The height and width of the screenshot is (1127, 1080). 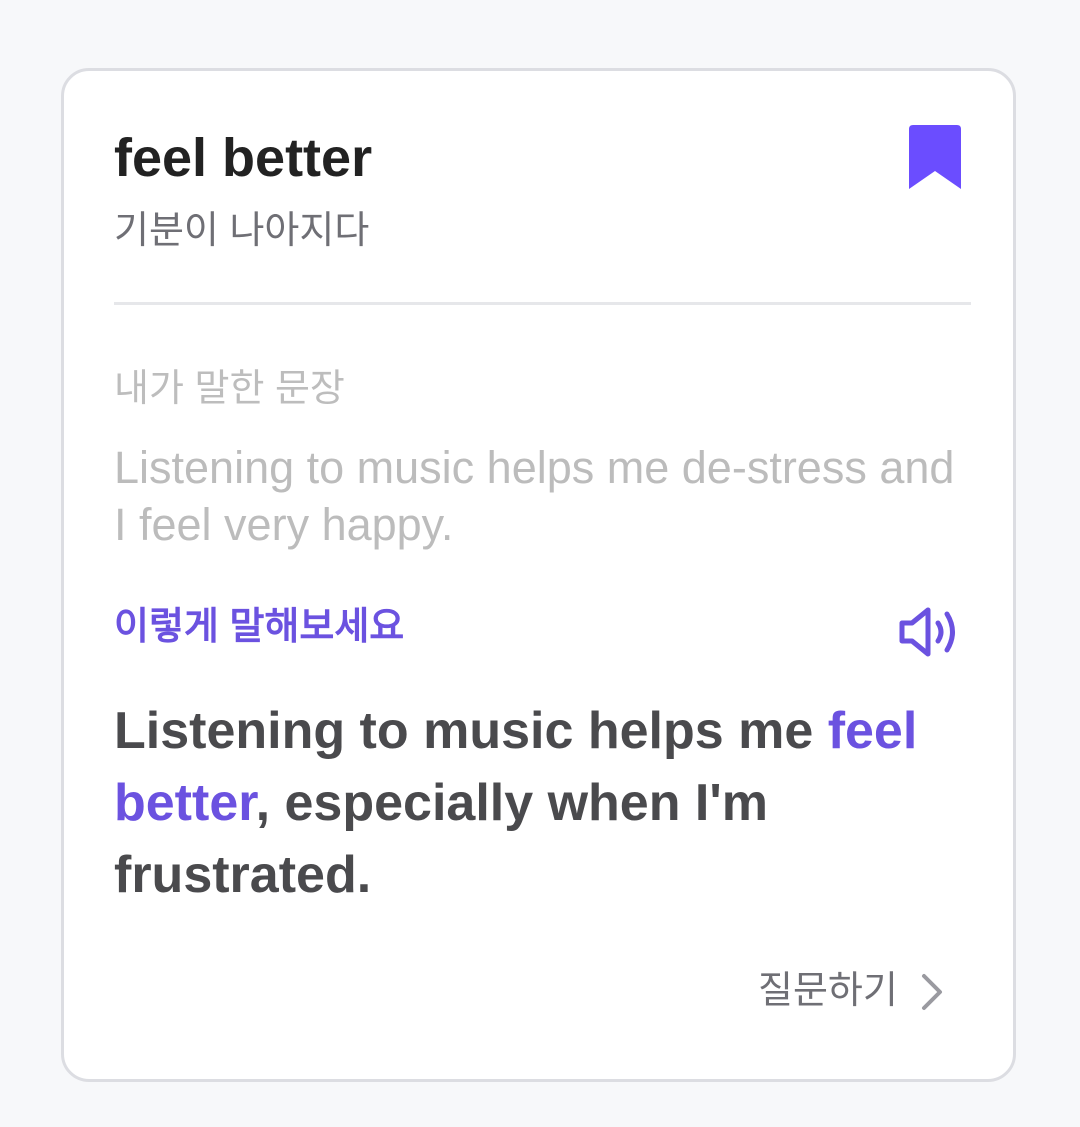 I want to click on suggestion-text-before: Listening to music helps me, so click(x=471, y=731).